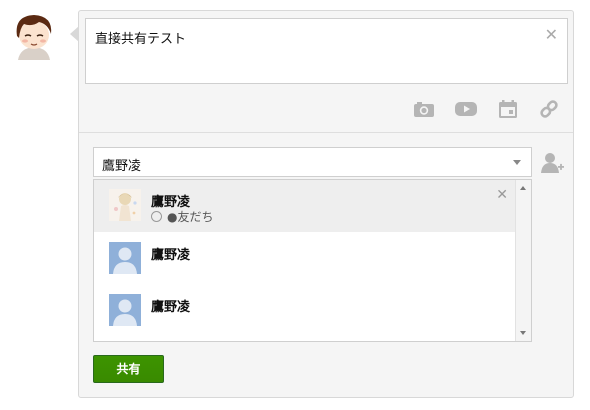  I want to click on avatar, so click(125, 205).